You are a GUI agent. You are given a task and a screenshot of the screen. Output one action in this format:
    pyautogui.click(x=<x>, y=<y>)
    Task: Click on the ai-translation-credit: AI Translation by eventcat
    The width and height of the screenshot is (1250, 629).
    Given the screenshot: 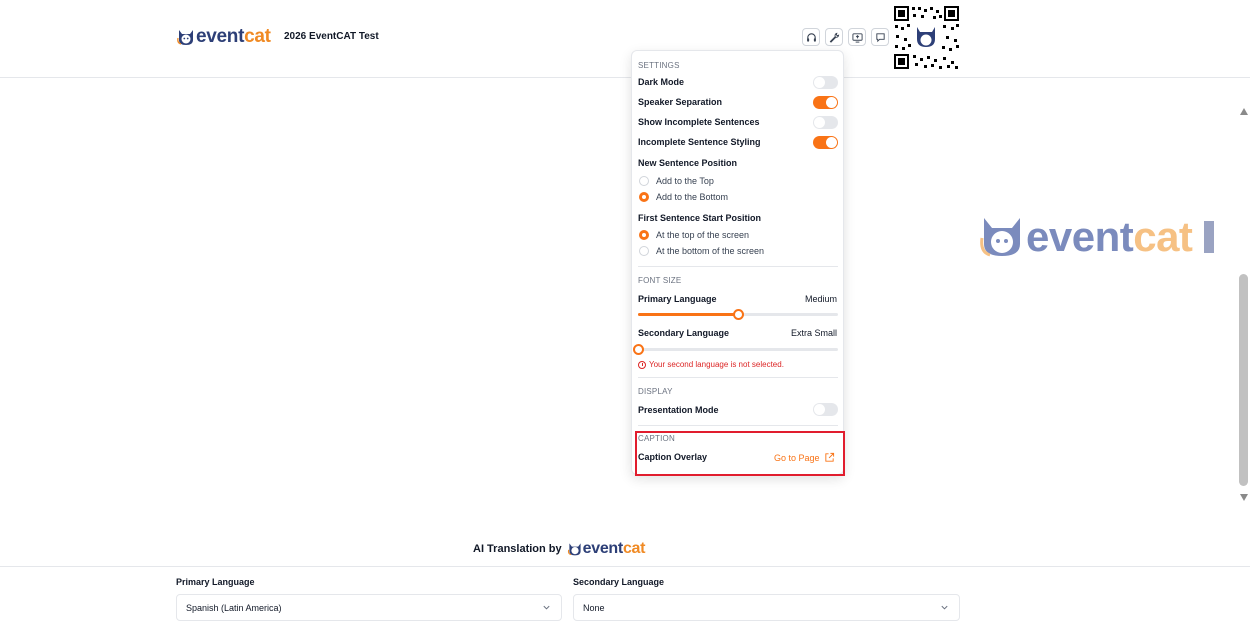 What is the action you would take?
    pyautogui.click(x=559, y=549)
    